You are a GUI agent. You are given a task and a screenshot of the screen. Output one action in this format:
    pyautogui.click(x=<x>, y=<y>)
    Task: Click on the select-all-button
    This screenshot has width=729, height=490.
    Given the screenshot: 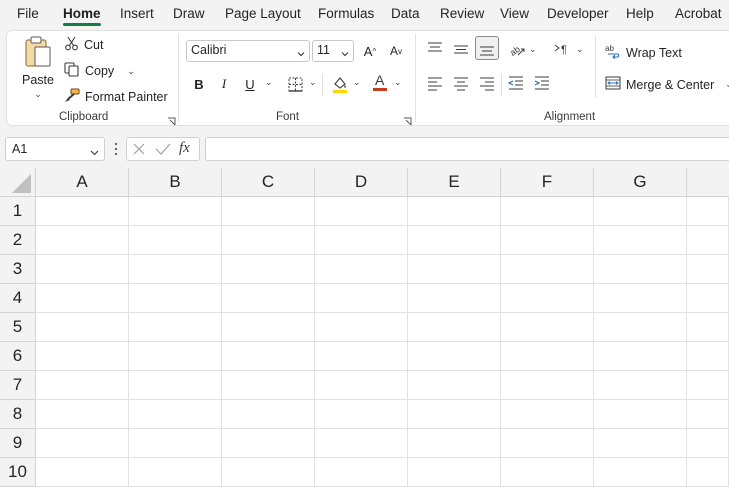 What is the action you would take?
    pyautogui.click(x=18, y=182)
    